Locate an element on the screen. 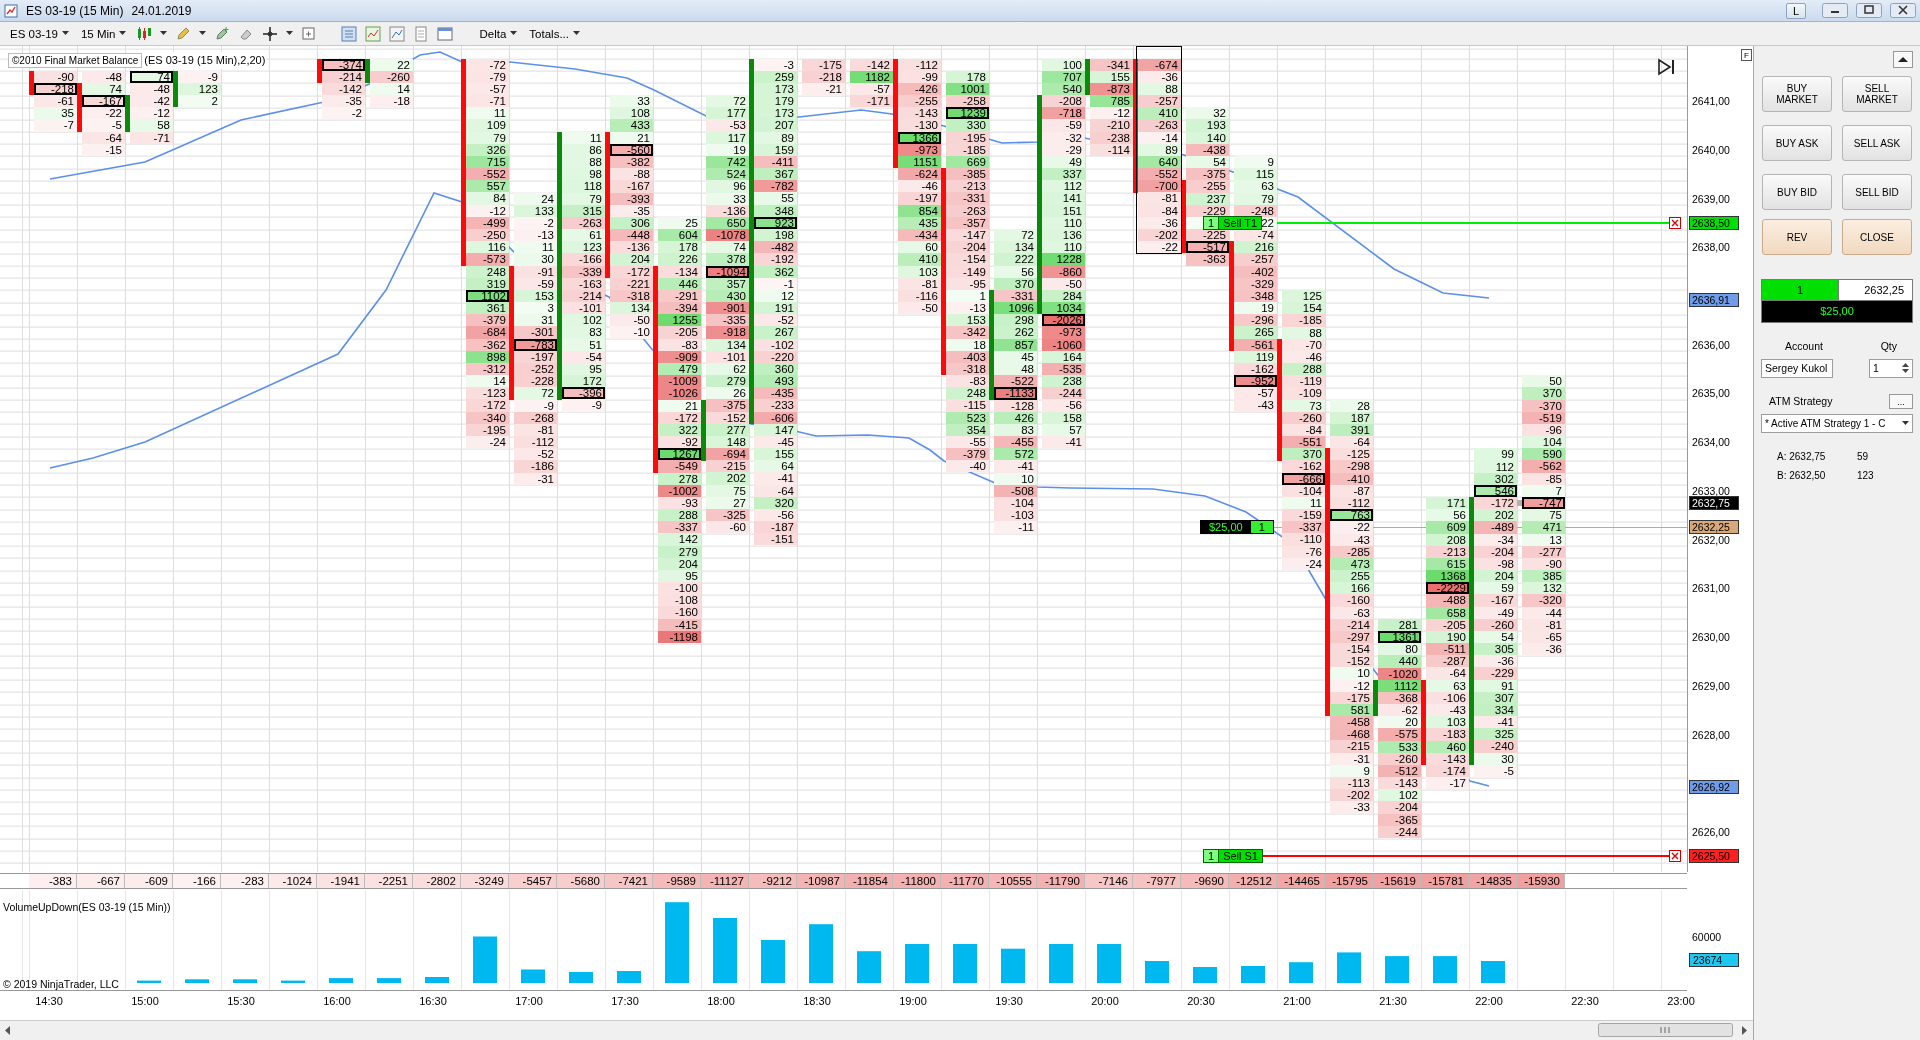 The width and height of the screenshot is (1920, 1040). delta-value: -225 is located at coordinates (1207, 235).